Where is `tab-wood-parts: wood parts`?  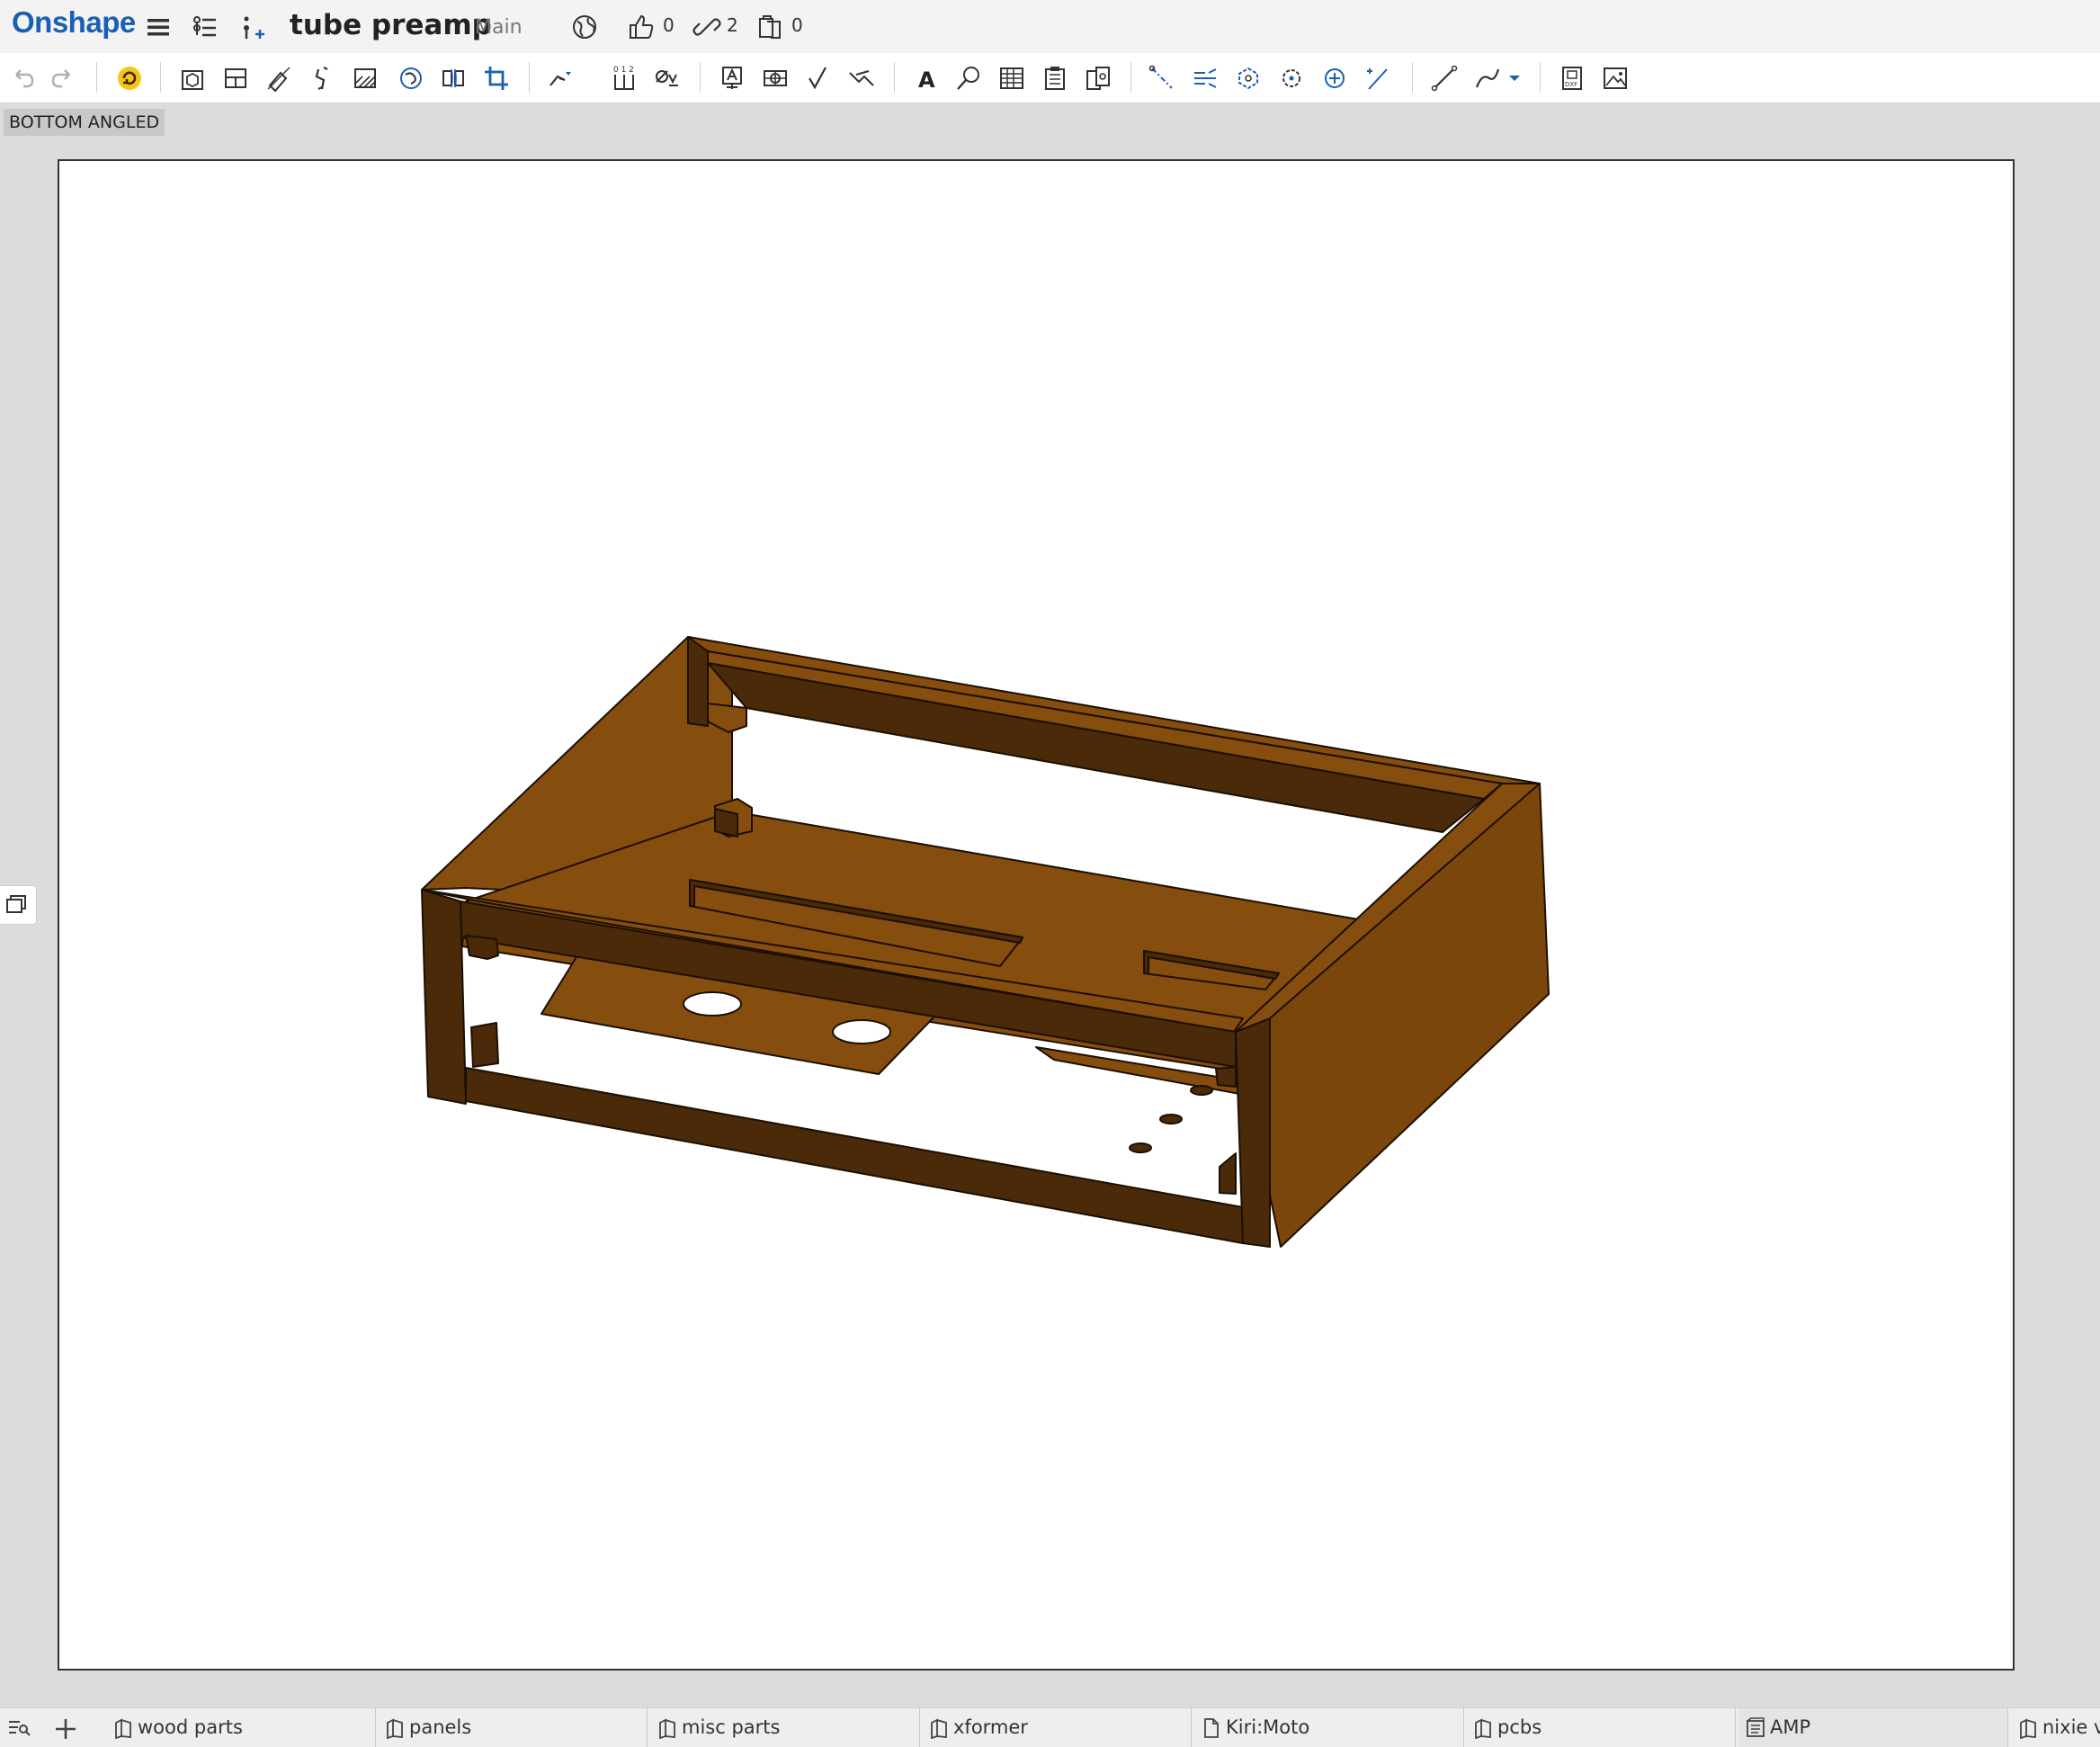 tab-wood-parts: wood parts is located at coordinates (241, 1727).